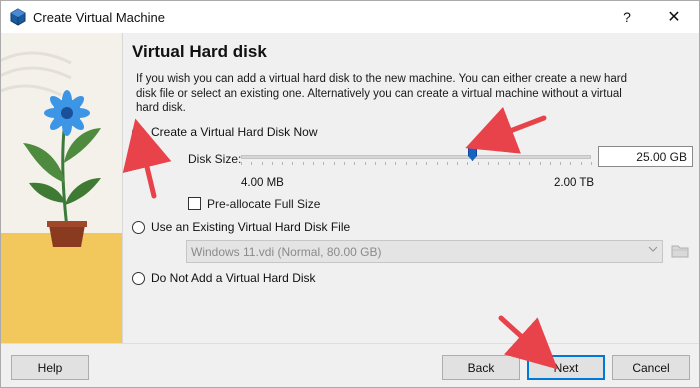 The image size is (700, 388). What do you see at coordinates (138, 227) in the screenshot?
I see `use-existing-disk-radio` at bounding box center [138, 227].